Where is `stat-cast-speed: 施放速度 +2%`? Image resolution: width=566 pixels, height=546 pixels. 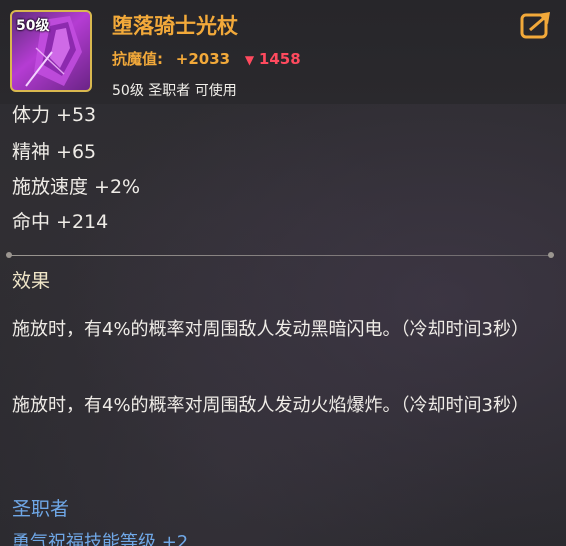
stat-cast-speed: 施放速度 +2% is located at coordinates (76, 187).